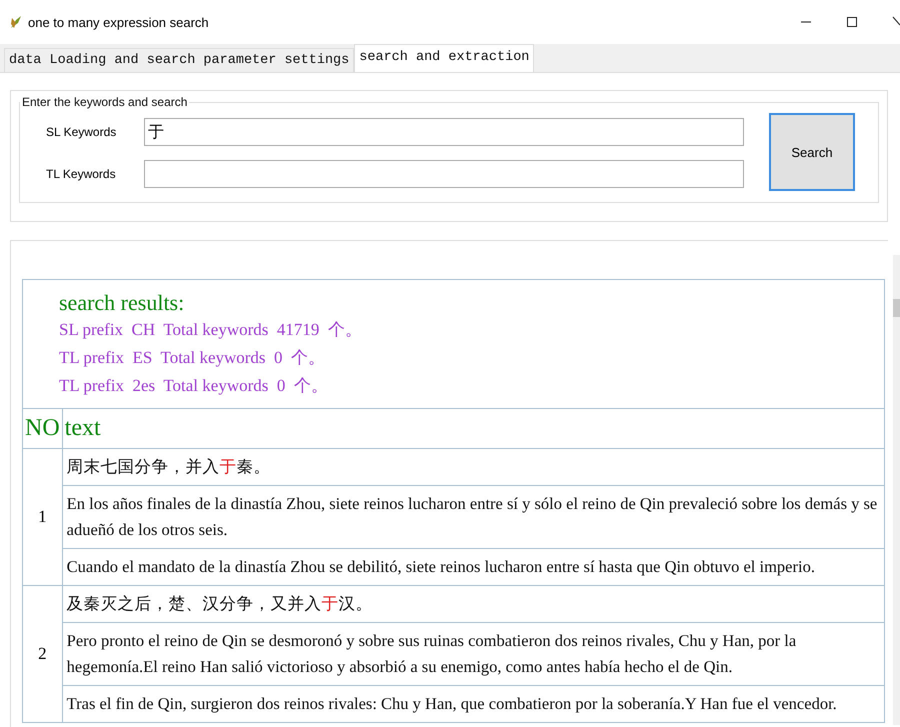 The height and width of the screenshot is (727, 900). Describe the element at coordinates (473, 467) in the screenshot. I see `table-cell: 周末七国分争，并入于秦。` at that location.